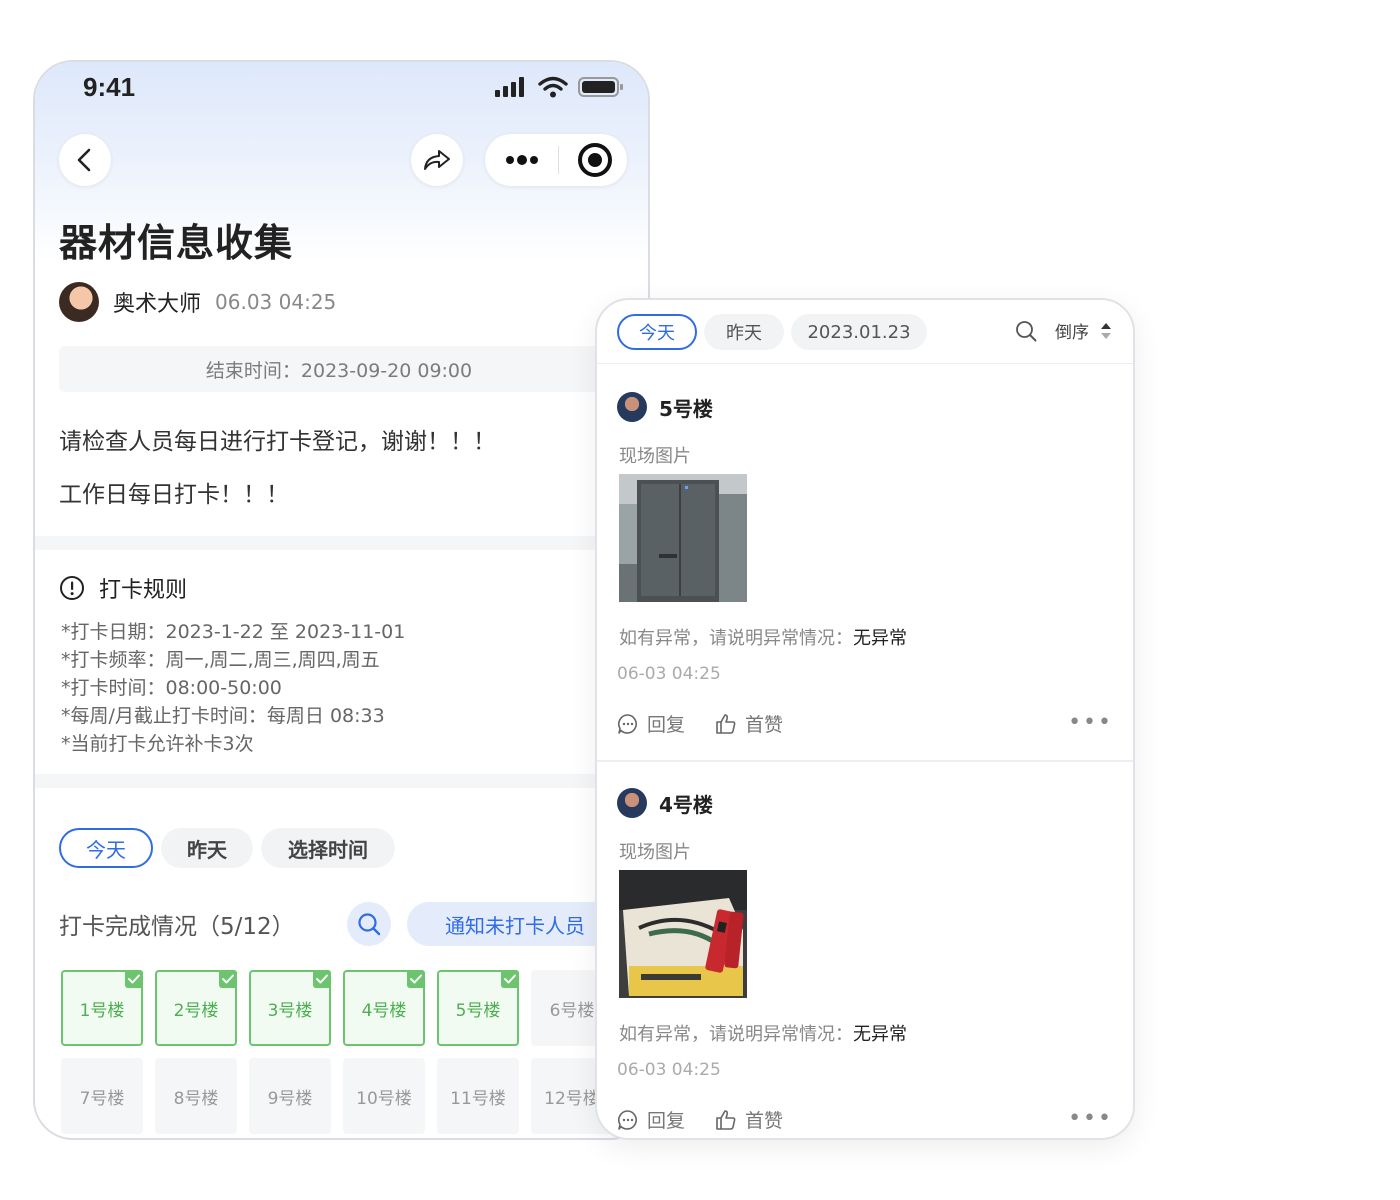 The width and height of the screenshot is (1400, 1200). I want to click on feed-tab-yesterday: 昨天, so click(744, 332).